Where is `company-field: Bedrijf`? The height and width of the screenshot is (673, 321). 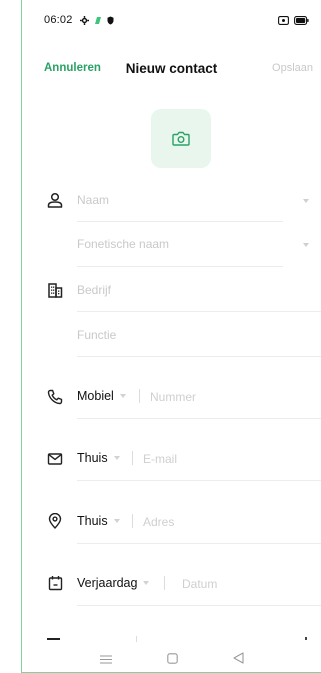 company-field: Bedrijf is located at coordinates (94, 290).